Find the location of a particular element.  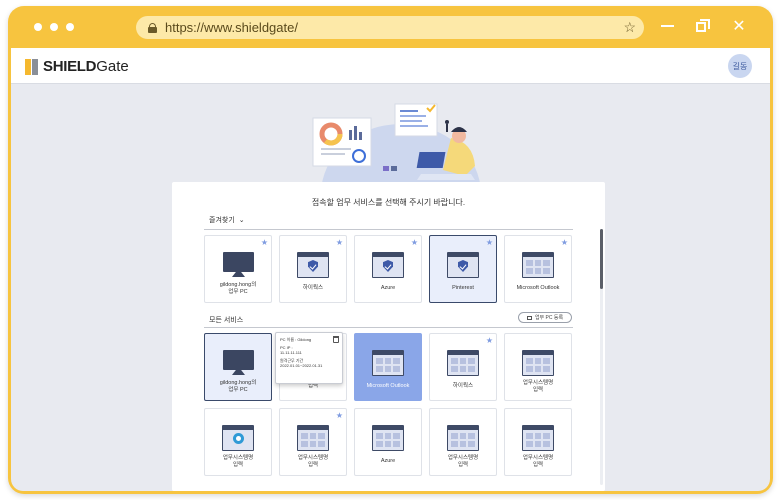

avatar: 길동 is located at coordinates (740, 66).